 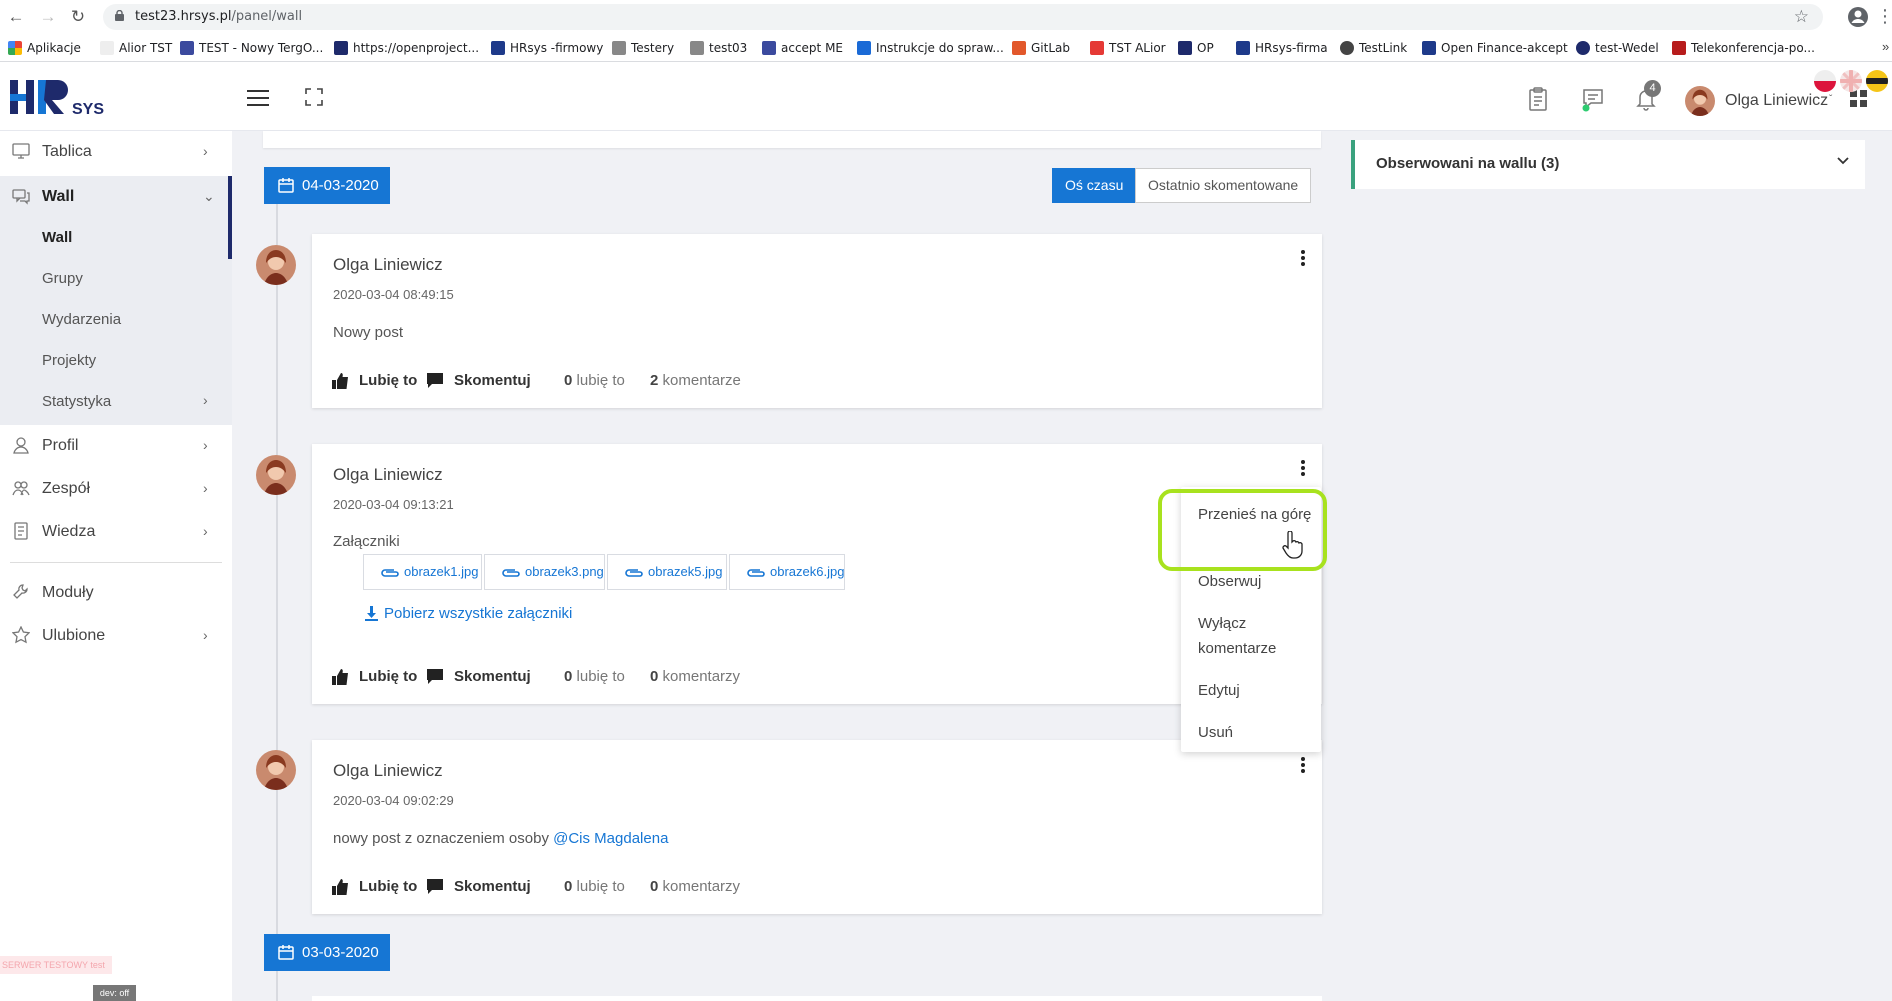 What do you see at coordinates (1041, 48) in the screenshot?
I see `bookmark: GitLab` at bounding box center [1041, 48].